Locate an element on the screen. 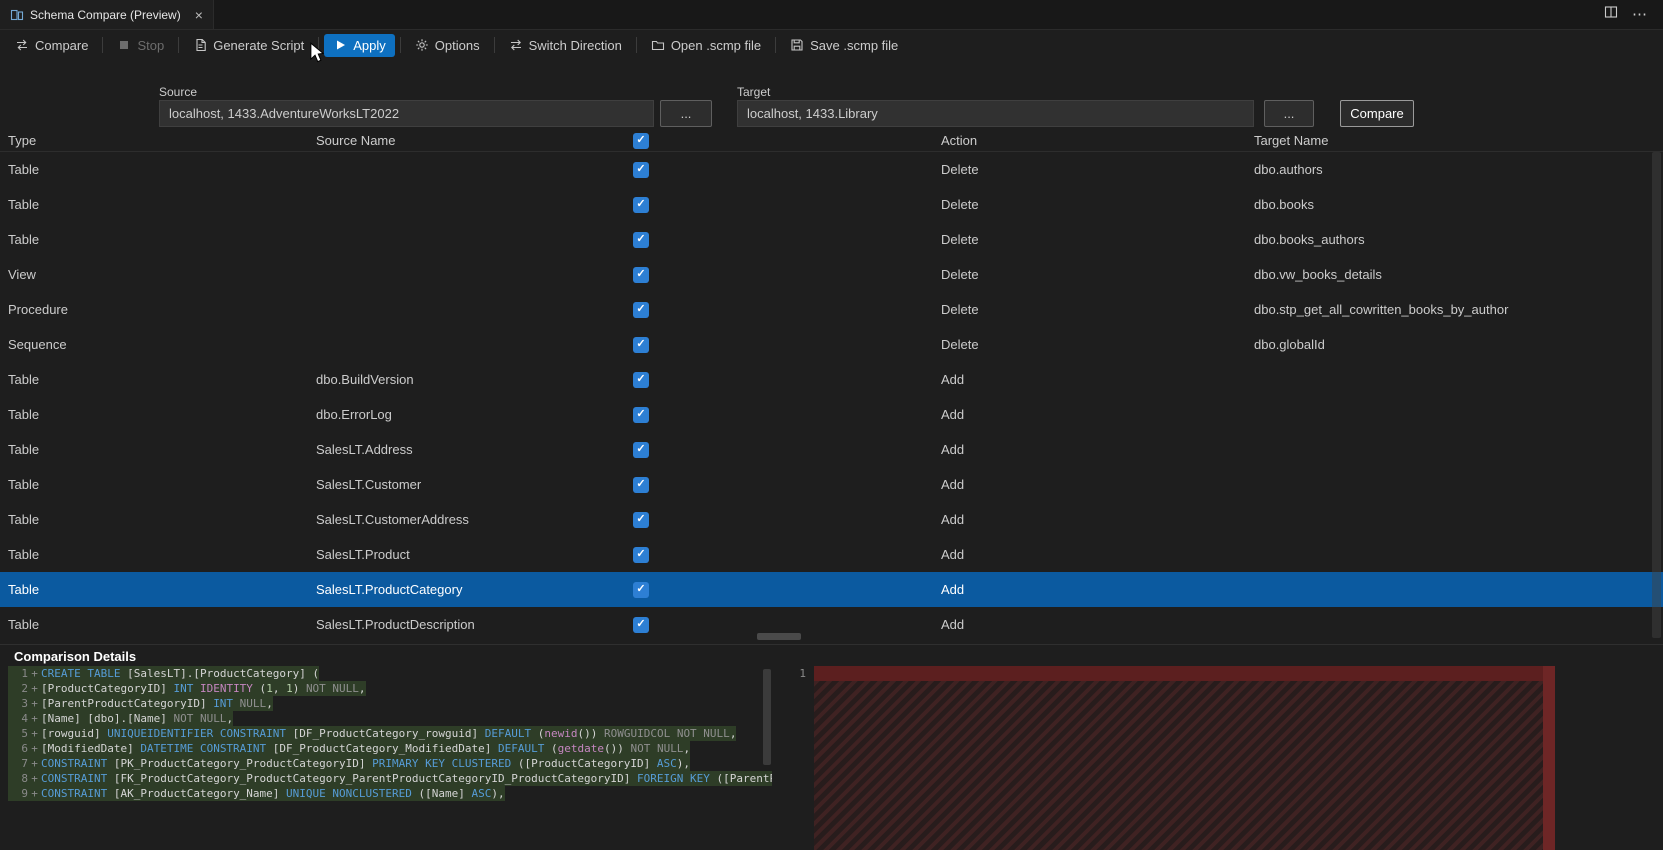 Image resolution: width=1663 pixels, height=850 pixels. toolbar-item-generate-script: Generate Script is located at coordinates (248, 45).